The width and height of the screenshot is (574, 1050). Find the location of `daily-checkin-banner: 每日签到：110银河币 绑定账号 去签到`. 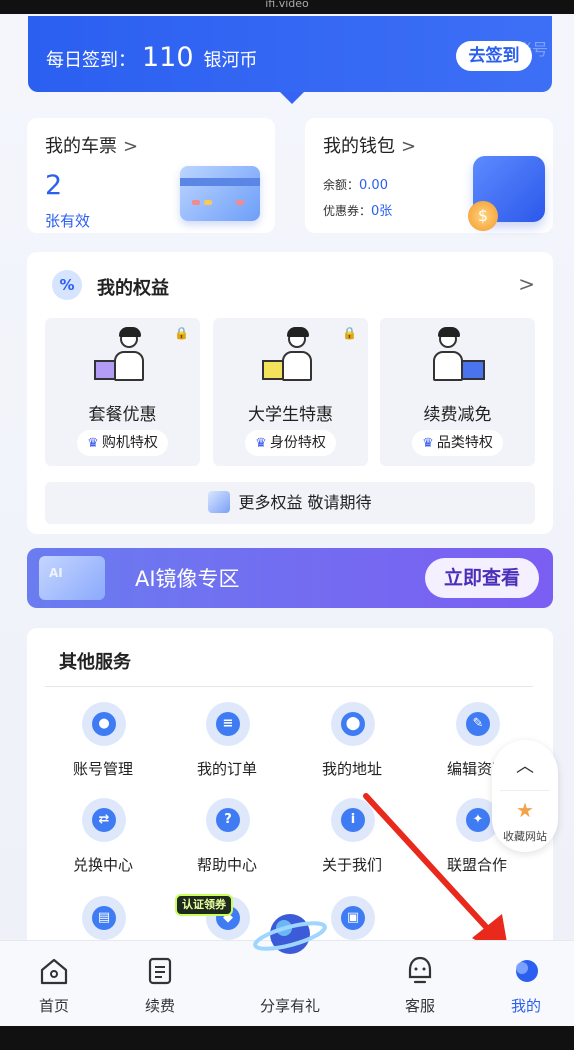

daily-checkin-banner: 每日签到：110银河币 绑定账号 去签到 is located at coordinates (290, 60).